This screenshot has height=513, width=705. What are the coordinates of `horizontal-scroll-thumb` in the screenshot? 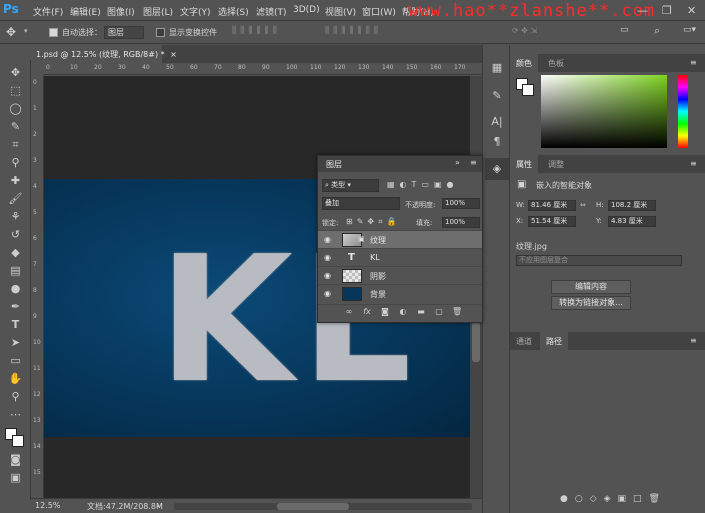 It's located at (313, 506).